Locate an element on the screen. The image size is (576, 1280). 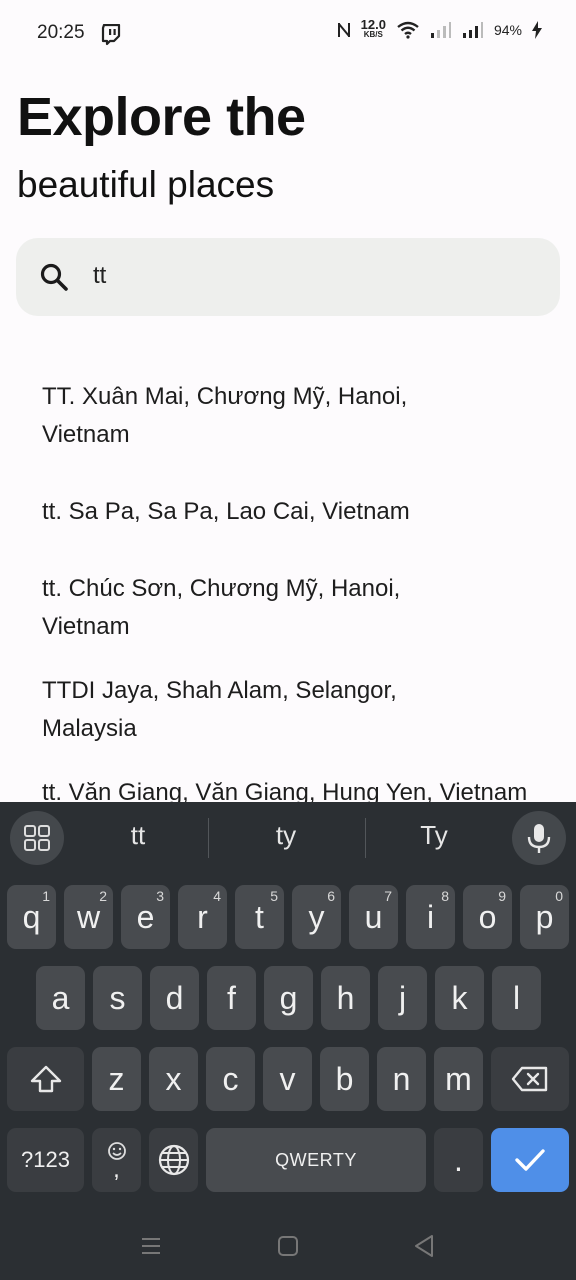
page-title: Explore the is located at coordinates (161, 117).